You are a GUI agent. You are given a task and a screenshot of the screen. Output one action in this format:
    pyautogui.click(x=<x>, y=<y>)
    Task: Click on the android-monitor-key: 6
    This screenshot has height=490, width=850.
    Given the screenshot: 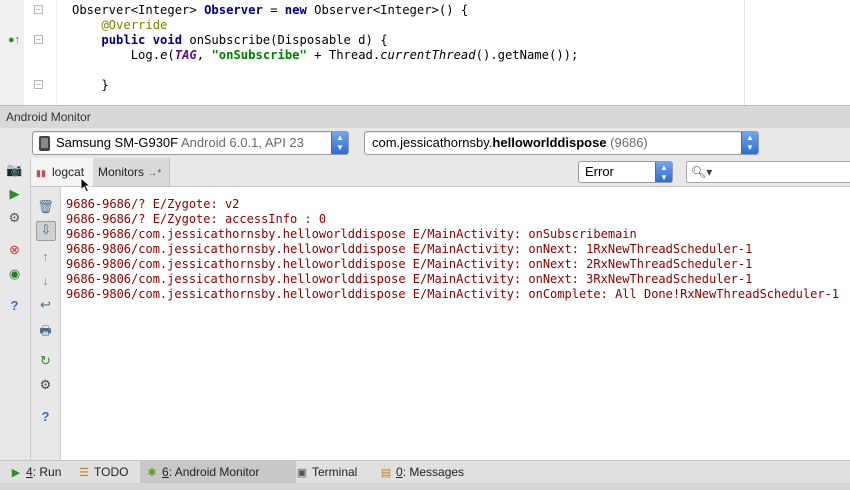 What is the action you would take?
    pyautogui.click(x=165, y=472)
    